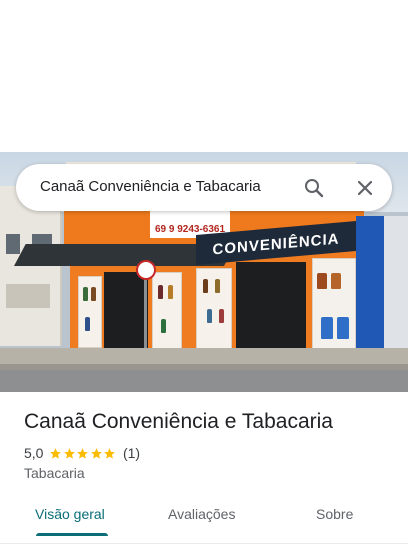 This screenshot has height=544, width=408. I want to click on rating-value: 5,0, so click(34, 453).